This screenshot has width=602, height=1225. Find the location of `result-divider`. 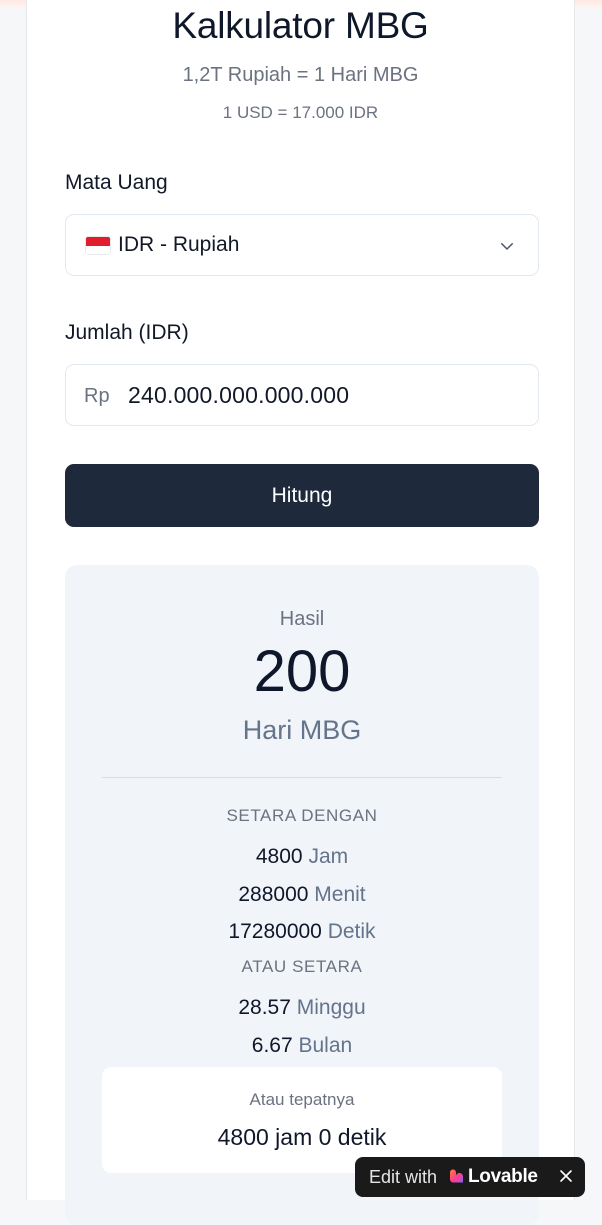

result-divider is located at coordinates (302, 777).